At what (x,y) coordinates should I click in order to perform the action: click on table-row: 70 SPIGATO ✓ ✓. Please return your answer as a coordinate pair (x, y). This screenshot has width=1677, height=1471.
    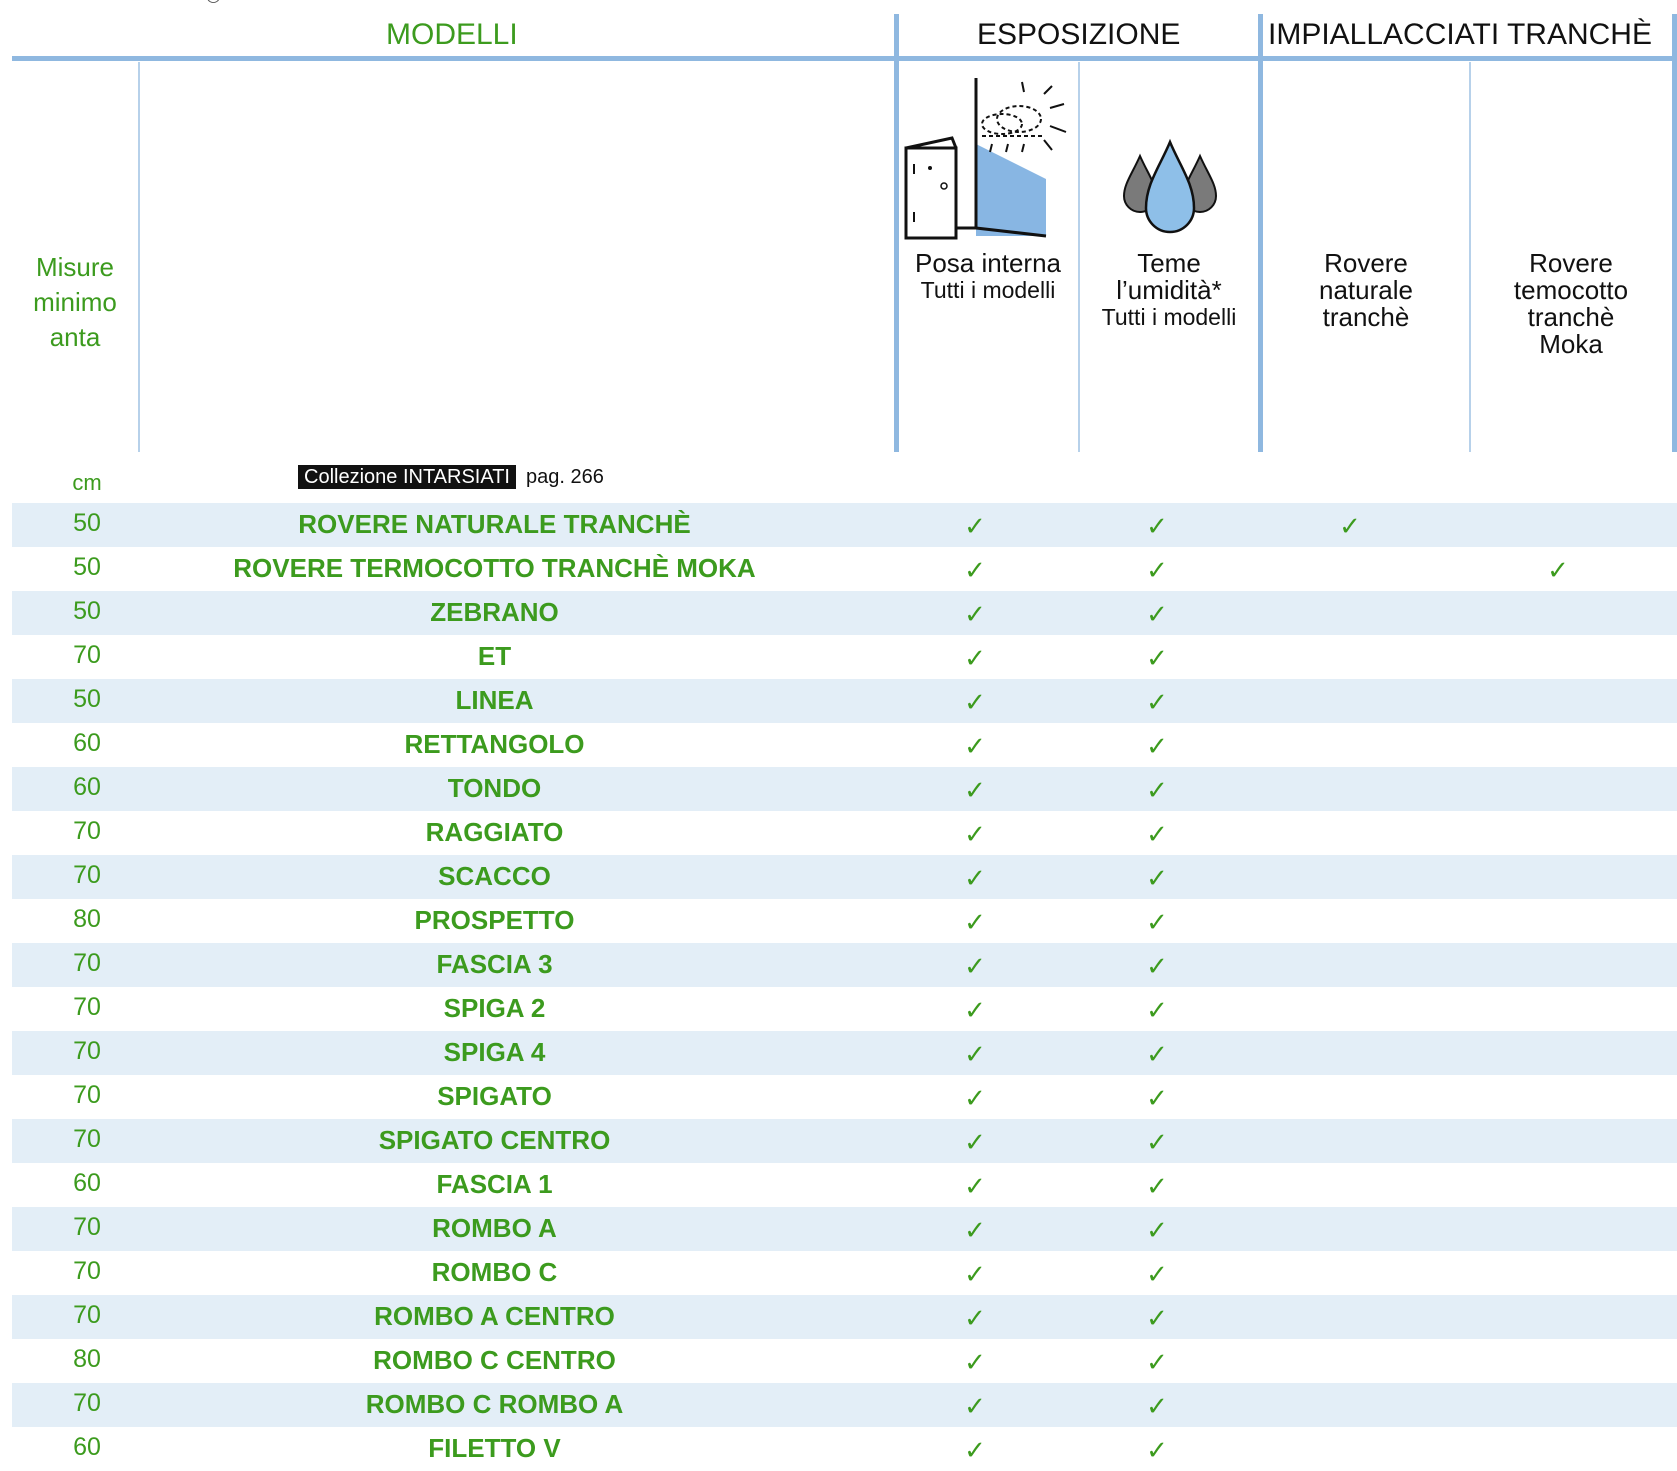
    Looking at the image, I should click on (844, 1097).